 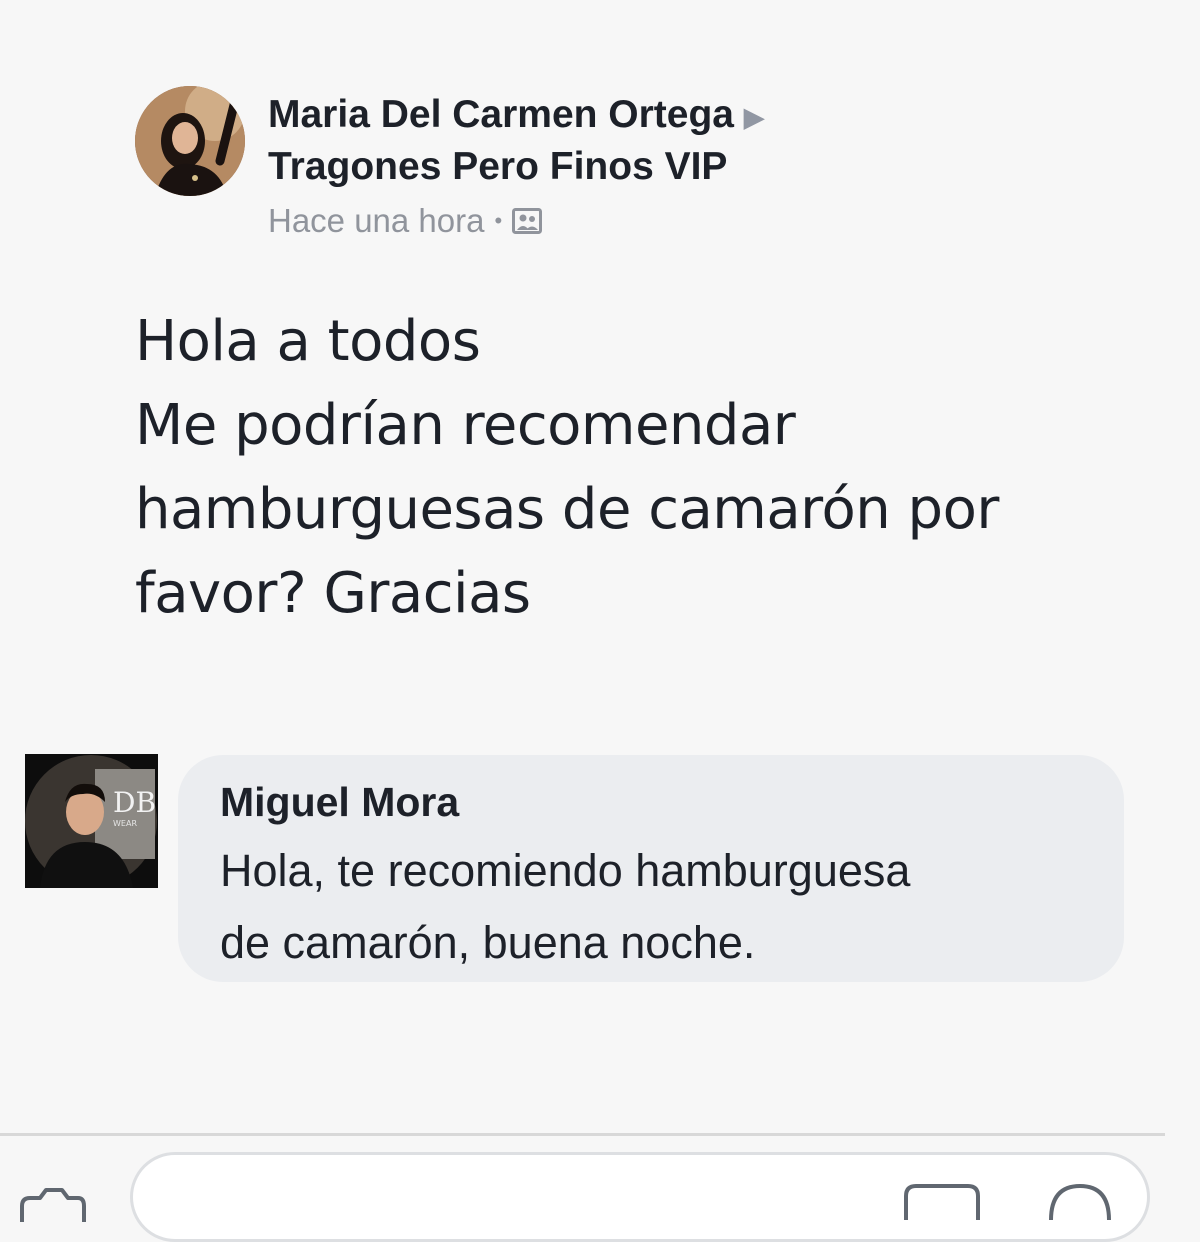 What do you see at coordinates (376, 221) in the screenshot?
I see `post-timestamp: Hace una hora` at bounding box center [376, 221].